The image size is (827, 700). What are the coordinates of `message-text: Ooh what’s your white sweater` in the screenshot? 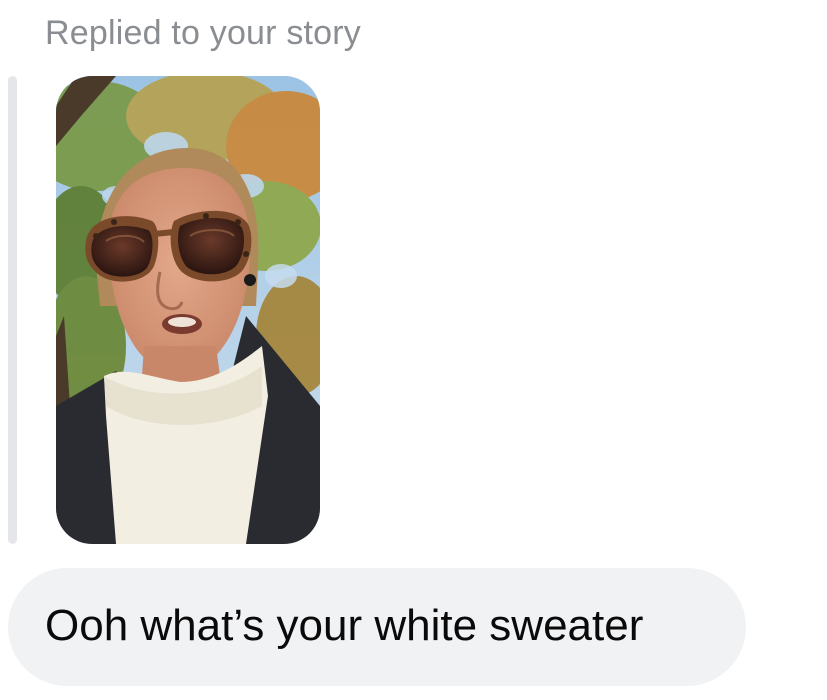 It's located at (344, 625).